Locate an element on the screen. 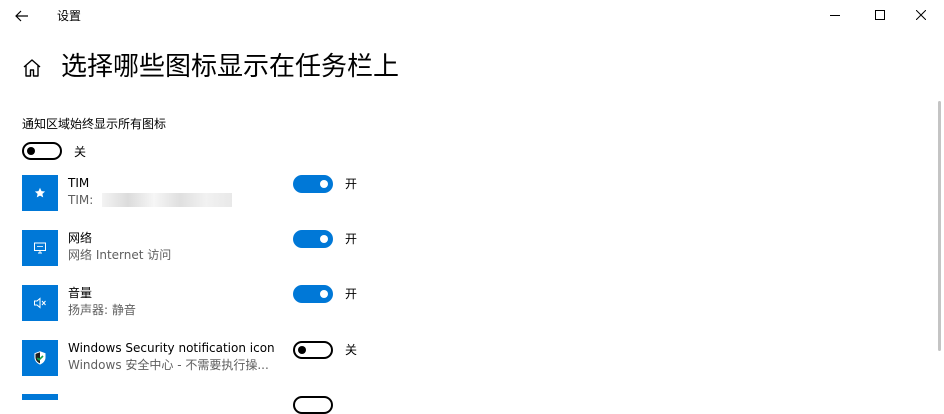 The height and width of the screenshot is (414, 944). minimize-icon is located at coordinates (835, 15).